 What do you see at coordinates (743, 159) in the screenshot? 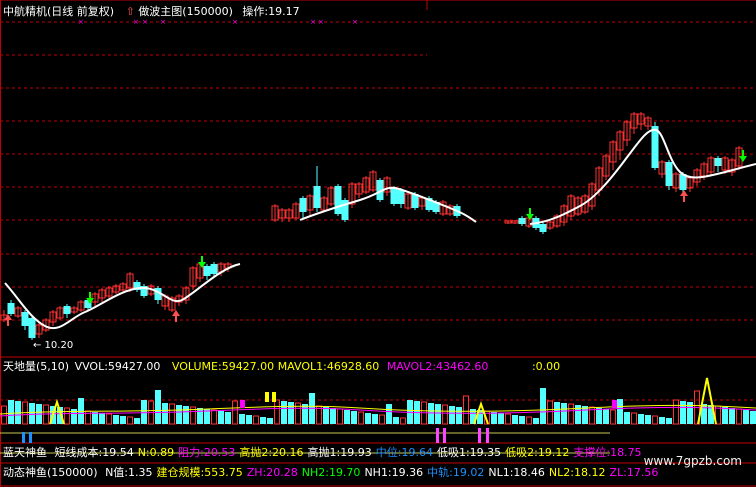
I see `arrow-head` at bounding box center [743, 159].